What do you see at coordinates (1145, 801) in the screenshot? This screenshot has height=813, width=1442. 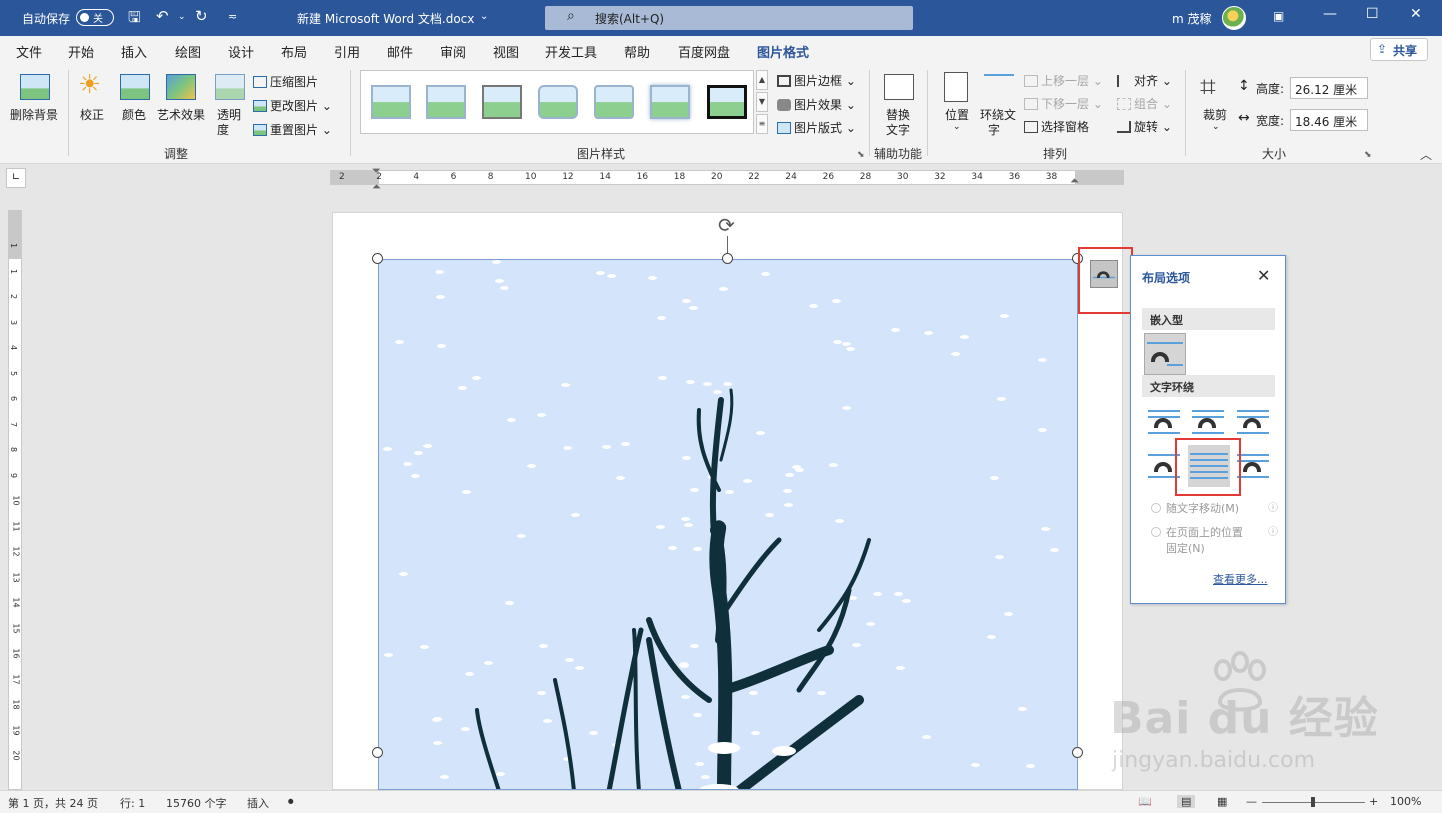 I see `read-mode-icon: 📖` at bounding box center [1145, 801].